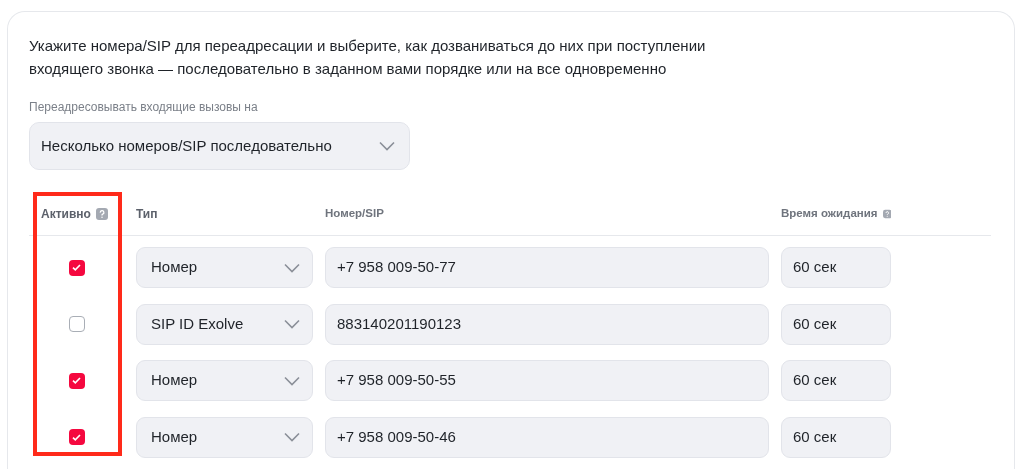 The width and height of the screenshot is (1024, 469). I want to click on column-header: Активно, so click(66, 214).